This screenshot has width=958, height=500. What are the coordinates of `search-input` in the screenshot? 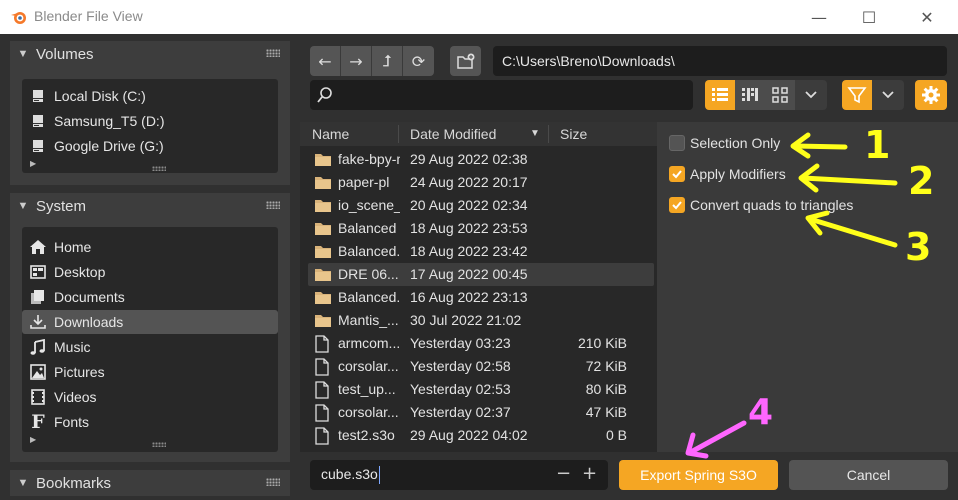 It's located at (501, 95).